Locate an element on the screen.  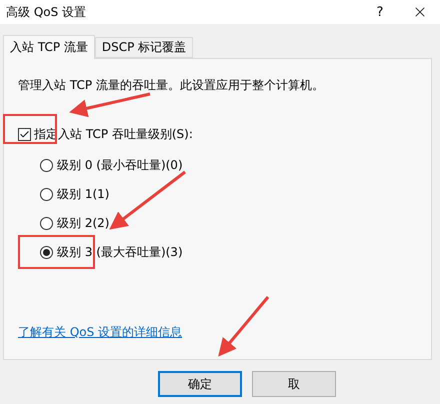
window-title: 高级 QoS 设置 is located at coordinates (47, 12).